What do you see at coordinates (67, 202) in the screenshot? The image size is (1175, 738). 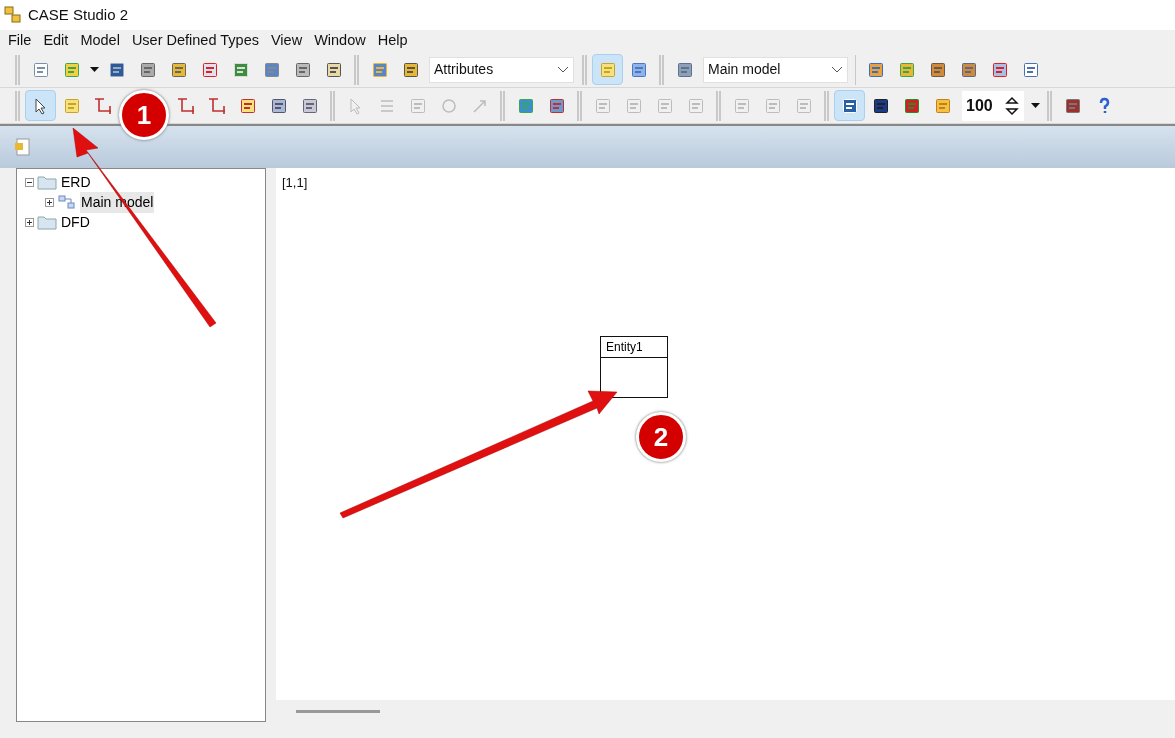 I see `model-icon` at bounding box center [67, 202].